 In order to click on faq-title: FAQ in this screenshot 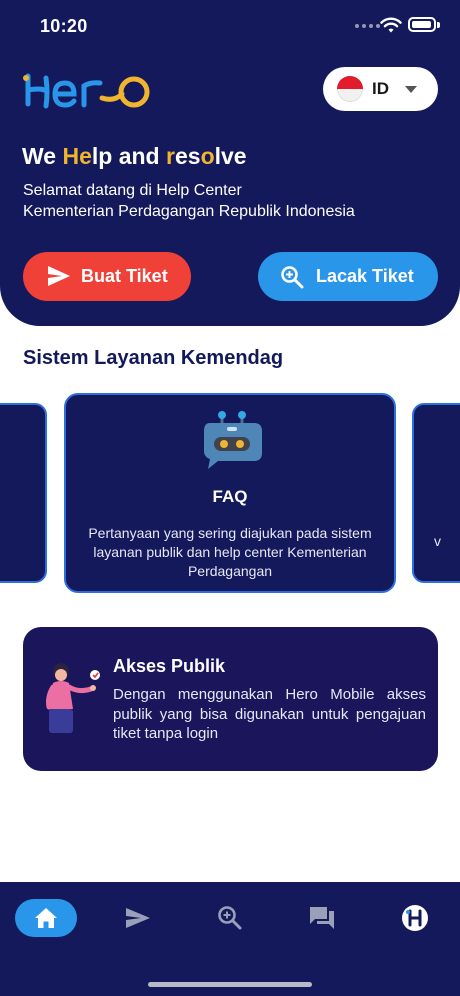, I will do `click(230, 496)`.